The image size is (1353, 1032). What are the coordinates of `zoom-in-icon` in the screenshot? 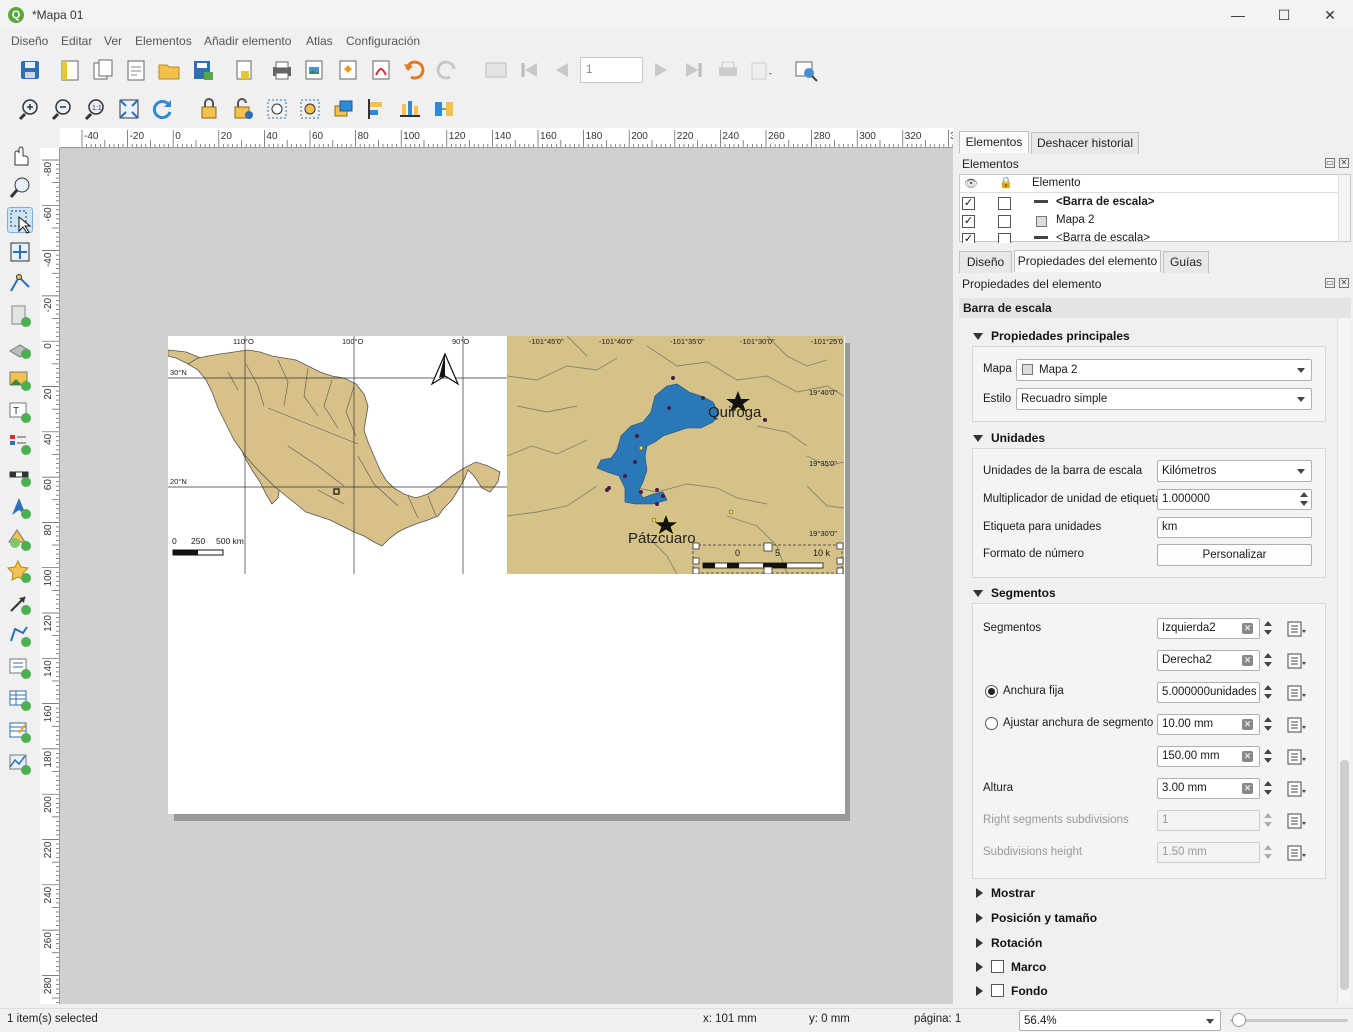 It's located at (29, 109).